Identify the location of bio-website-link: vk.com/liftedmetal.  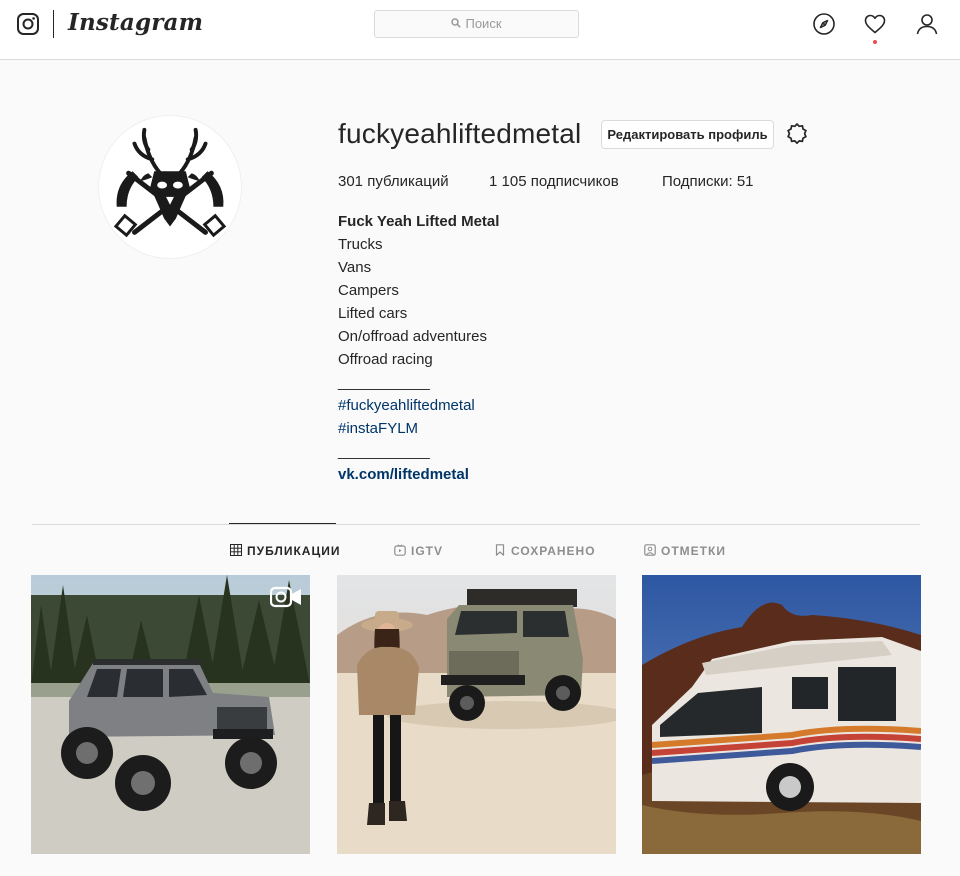
(538, 474).